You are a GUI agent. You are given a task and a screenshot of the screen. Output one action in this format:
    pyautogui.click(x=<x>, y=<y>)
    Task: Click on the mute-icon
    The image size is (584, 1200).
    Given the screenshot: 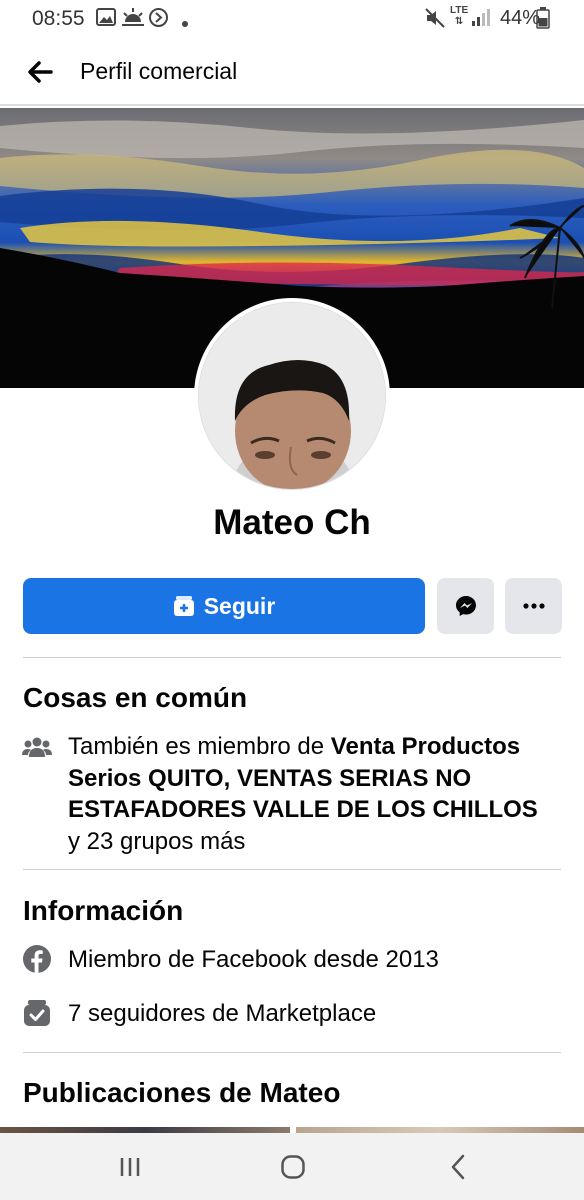 What is the action you would take?
    pyautogui.click(x=435, y=20)
    